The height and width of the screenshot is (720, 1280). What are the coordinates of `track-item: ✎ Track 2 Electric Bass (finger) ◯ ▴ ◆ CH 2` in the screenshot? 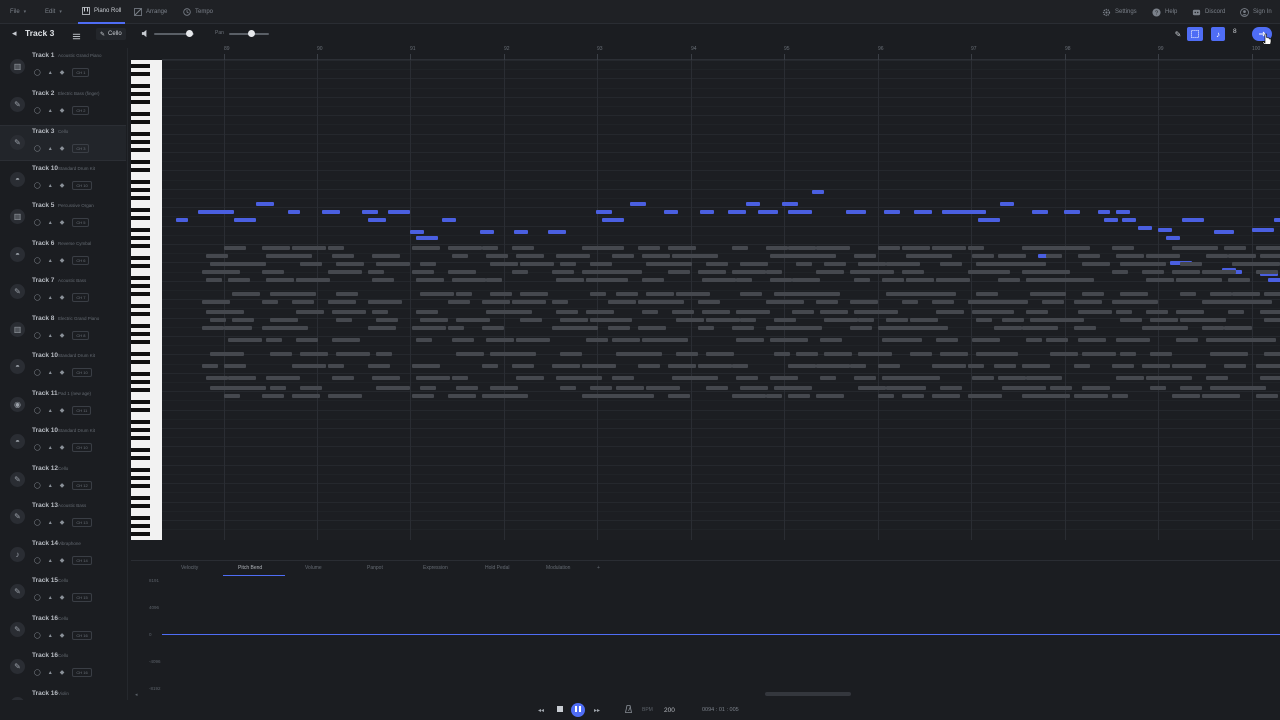 It's located at (63, 106).